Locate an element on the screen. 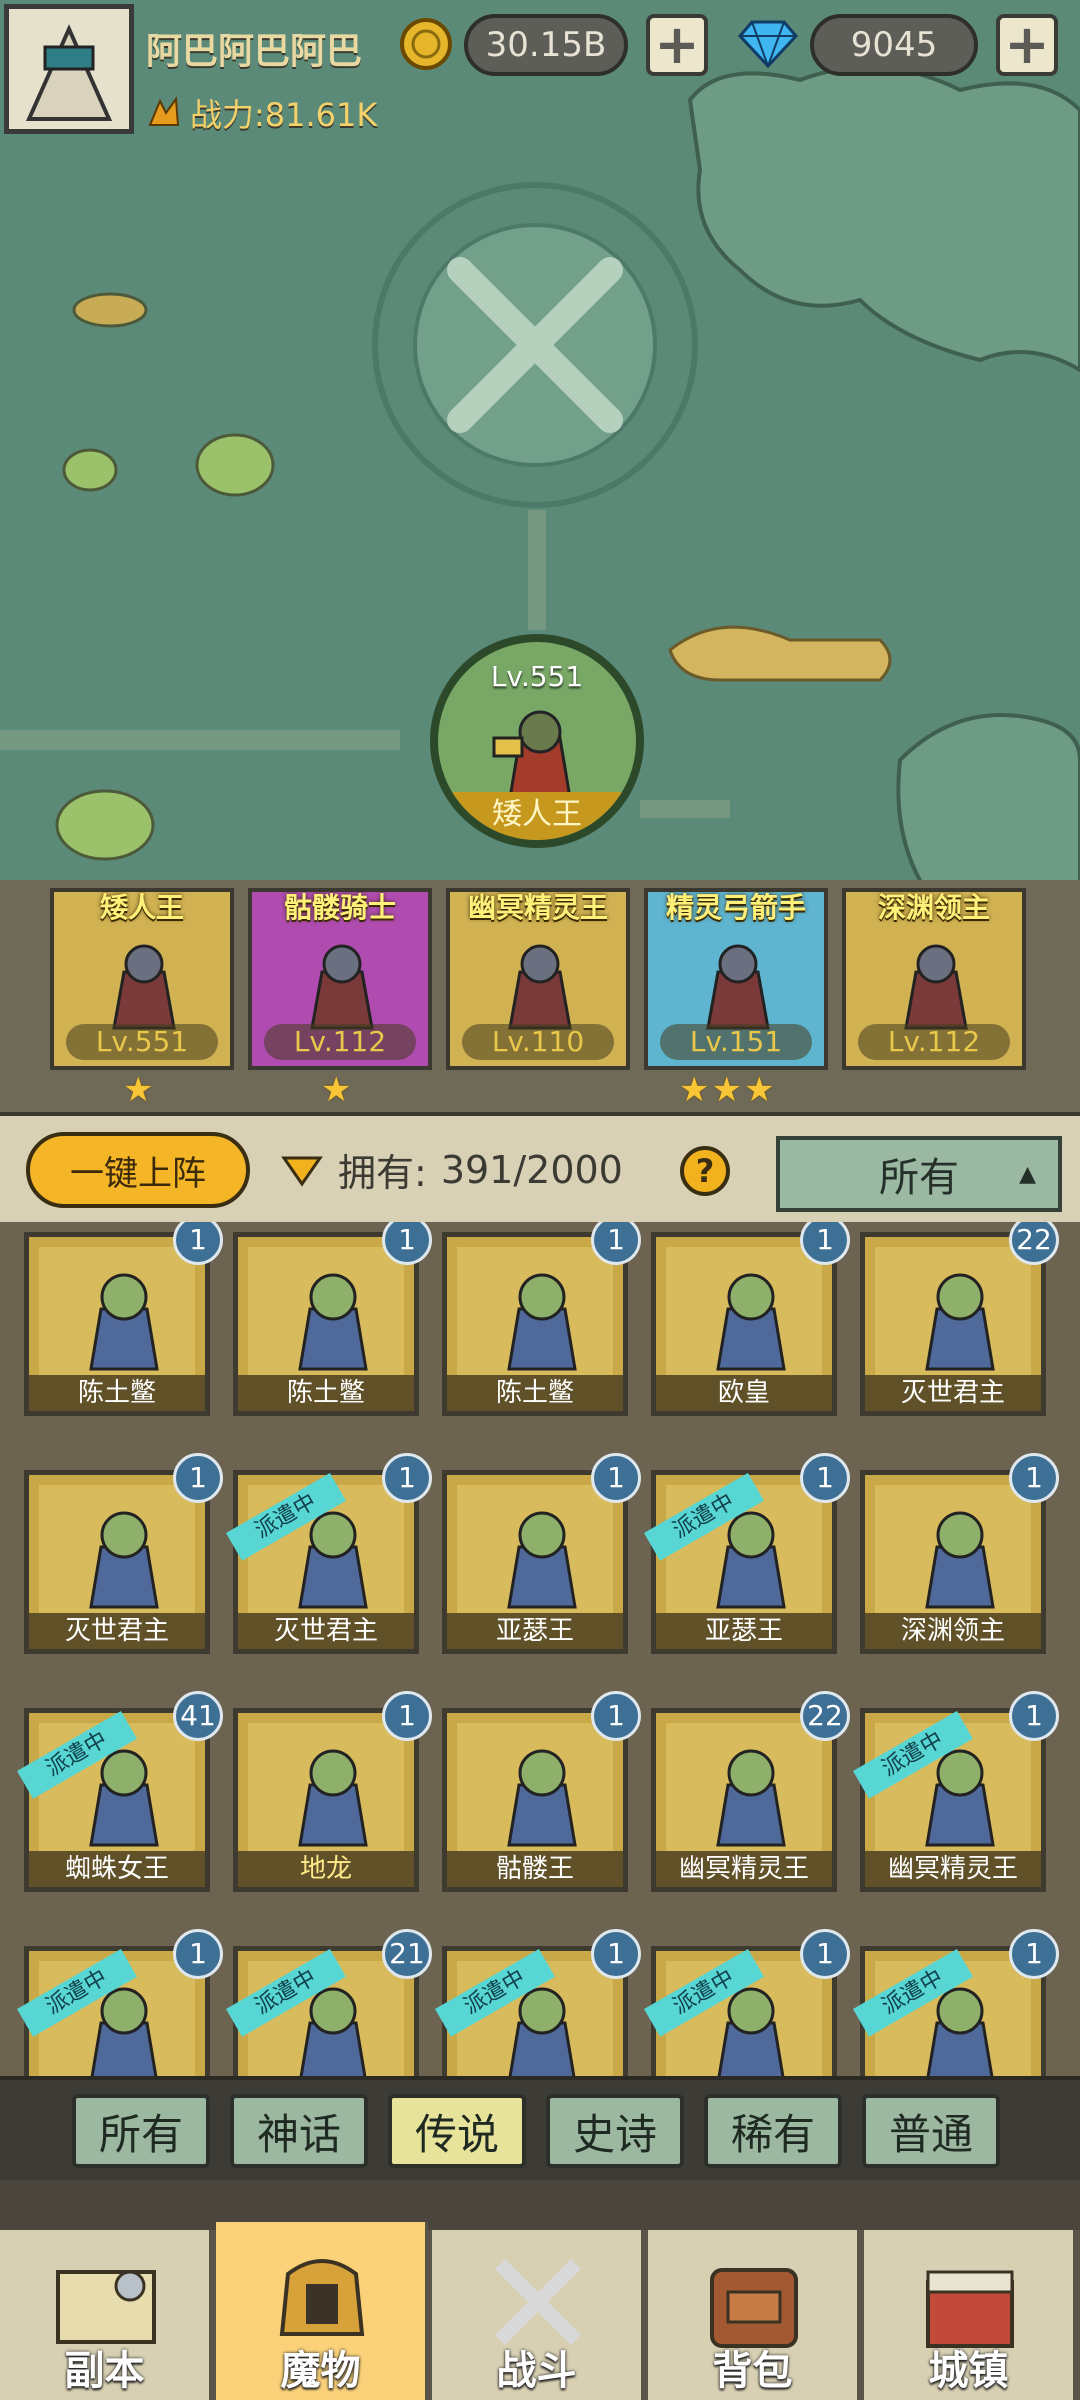 The image size is (1080, 2400). monster-card: 深渊领主 1 is located at coordinates (959, 1553).